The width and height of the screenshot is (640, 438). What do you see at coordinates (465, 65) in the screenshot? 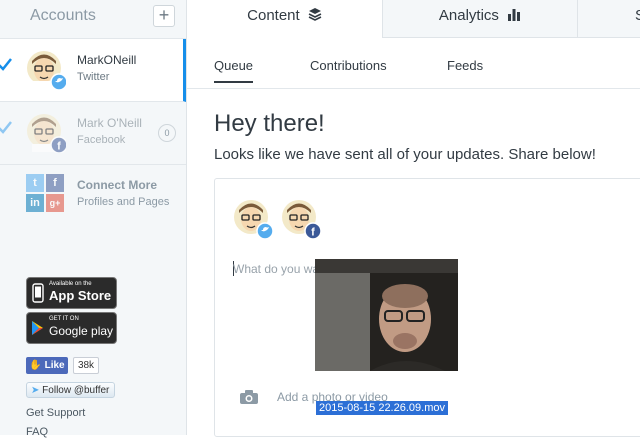
I see `subtab-feeds: Feeds` at bounding box center [465, 65].